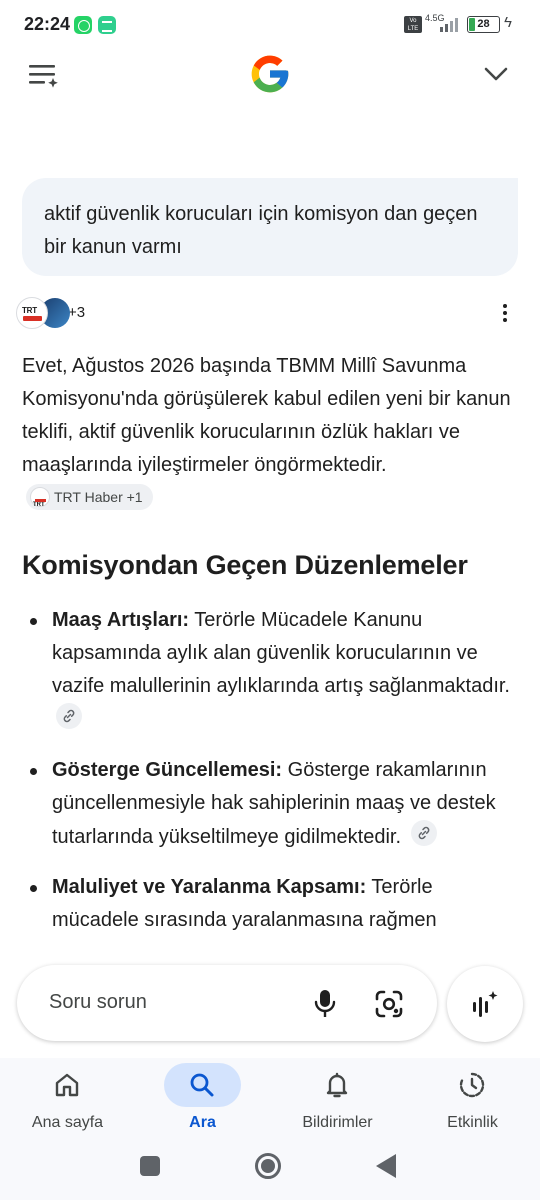 The height and width of the screenshot is (1200, 540). What do you see at coordinates (337, 1099) in the screenshot?
I see `nav-item-notifications: Bildirimler` at bounding box center [337, 1099].